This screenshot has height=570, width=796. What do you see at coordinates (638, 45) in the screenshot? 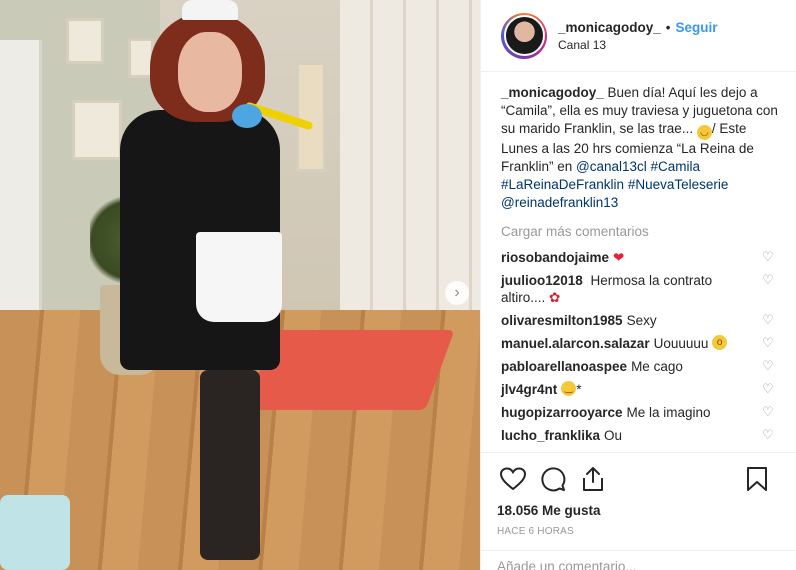
I see `location-link: Canal 13` at bounding box center [638, 45].